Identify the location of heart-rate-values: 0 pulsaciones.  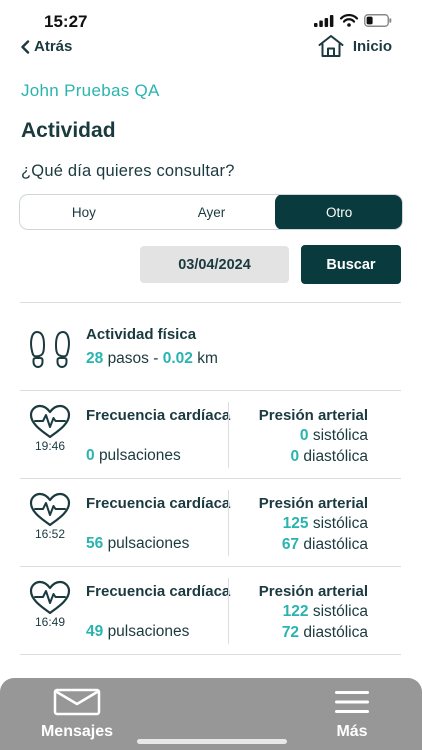
(133, 456).